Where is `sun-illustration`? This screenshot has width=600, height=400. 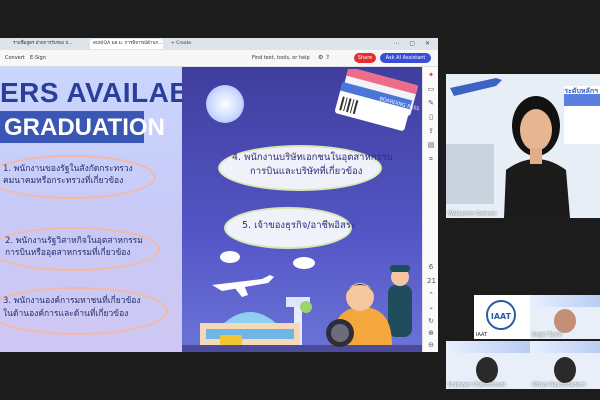 sun-illustration is located at coordinates (225, 104).